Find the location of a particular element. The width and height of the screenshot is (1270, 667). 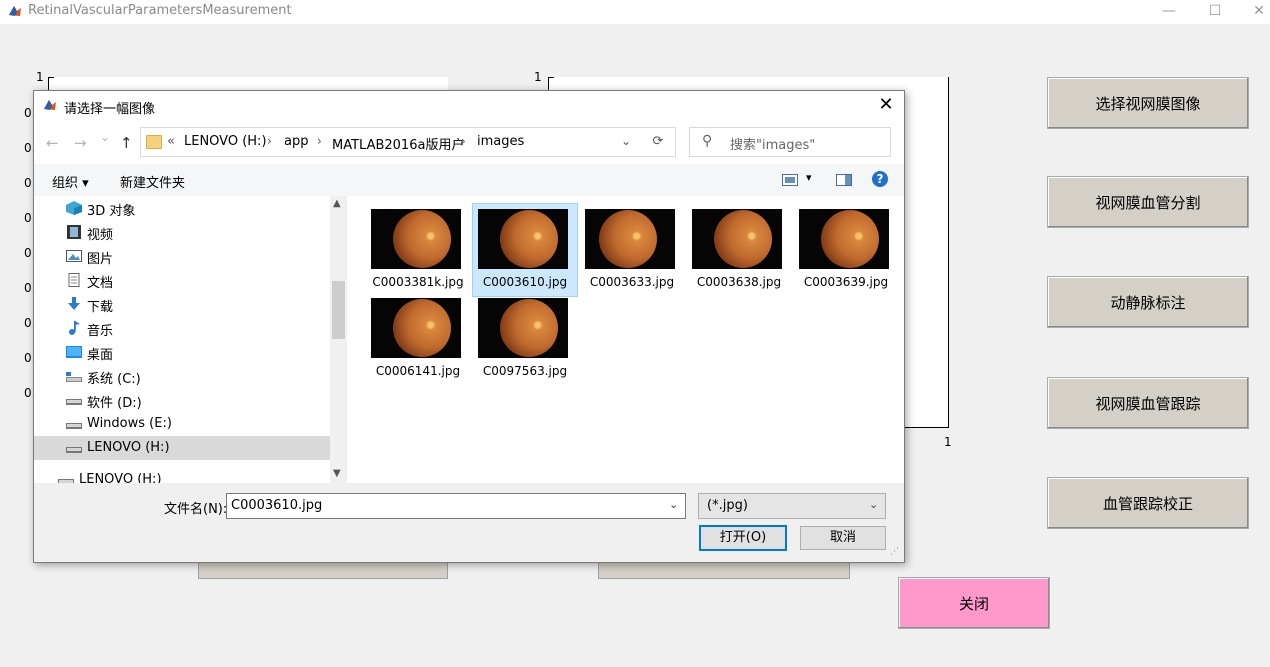

file-name: C0003639.jpg is located at coordinates (846, 282).